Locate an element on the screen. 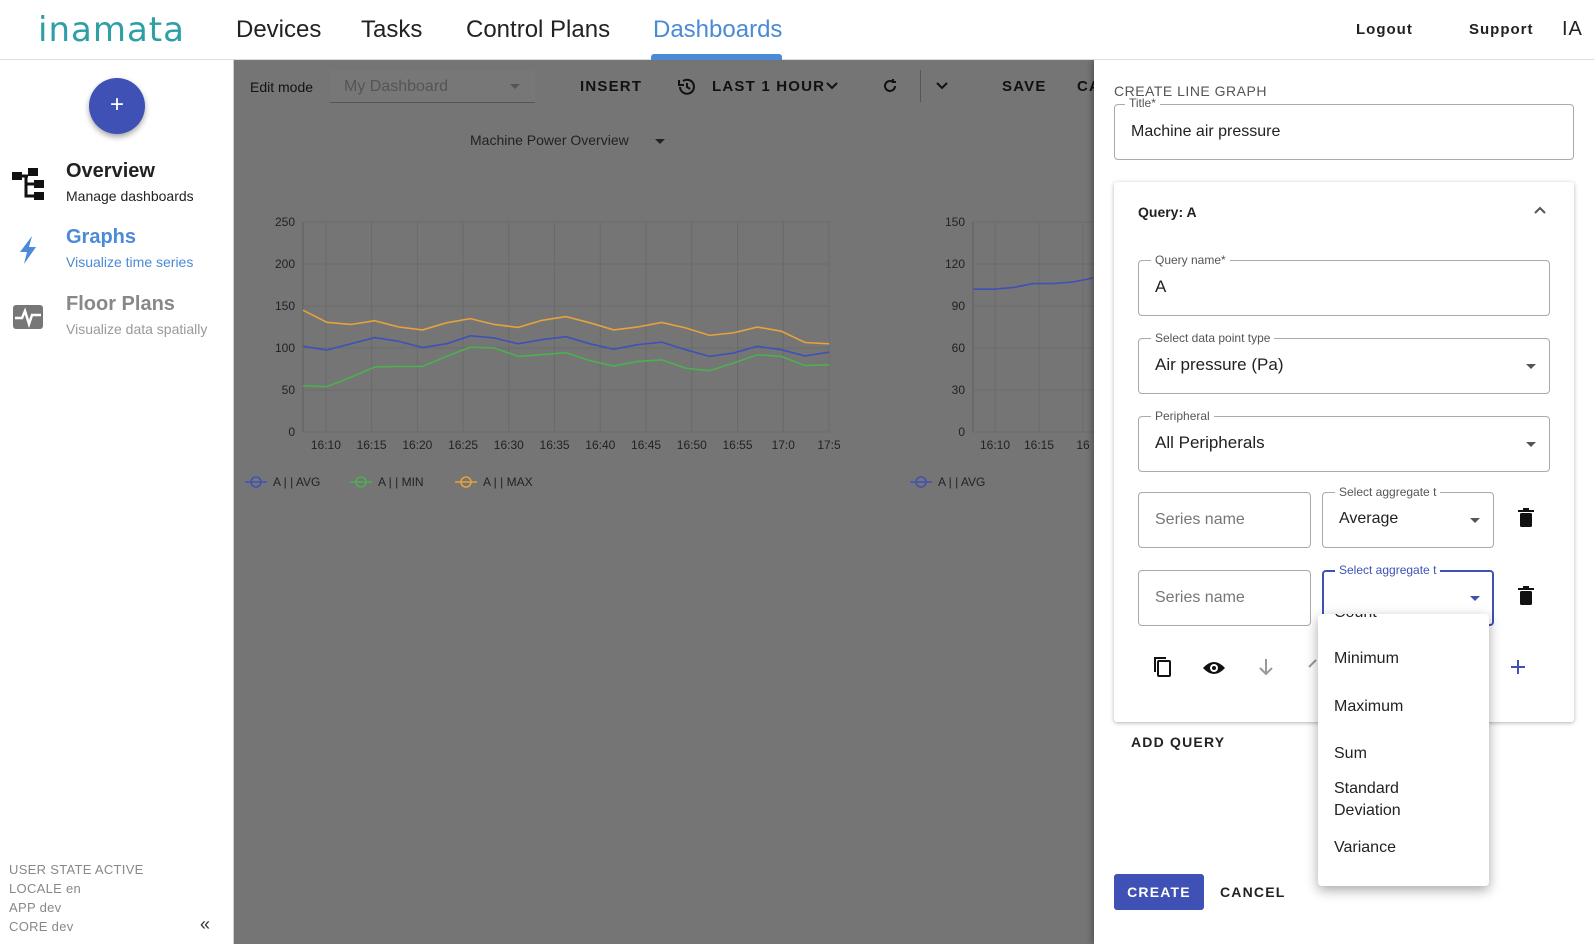 Image resolution: width=1594 pixels, height=944 pixels. time-range-button: LAST 1 HOUR is located at coordinates (768, 86).